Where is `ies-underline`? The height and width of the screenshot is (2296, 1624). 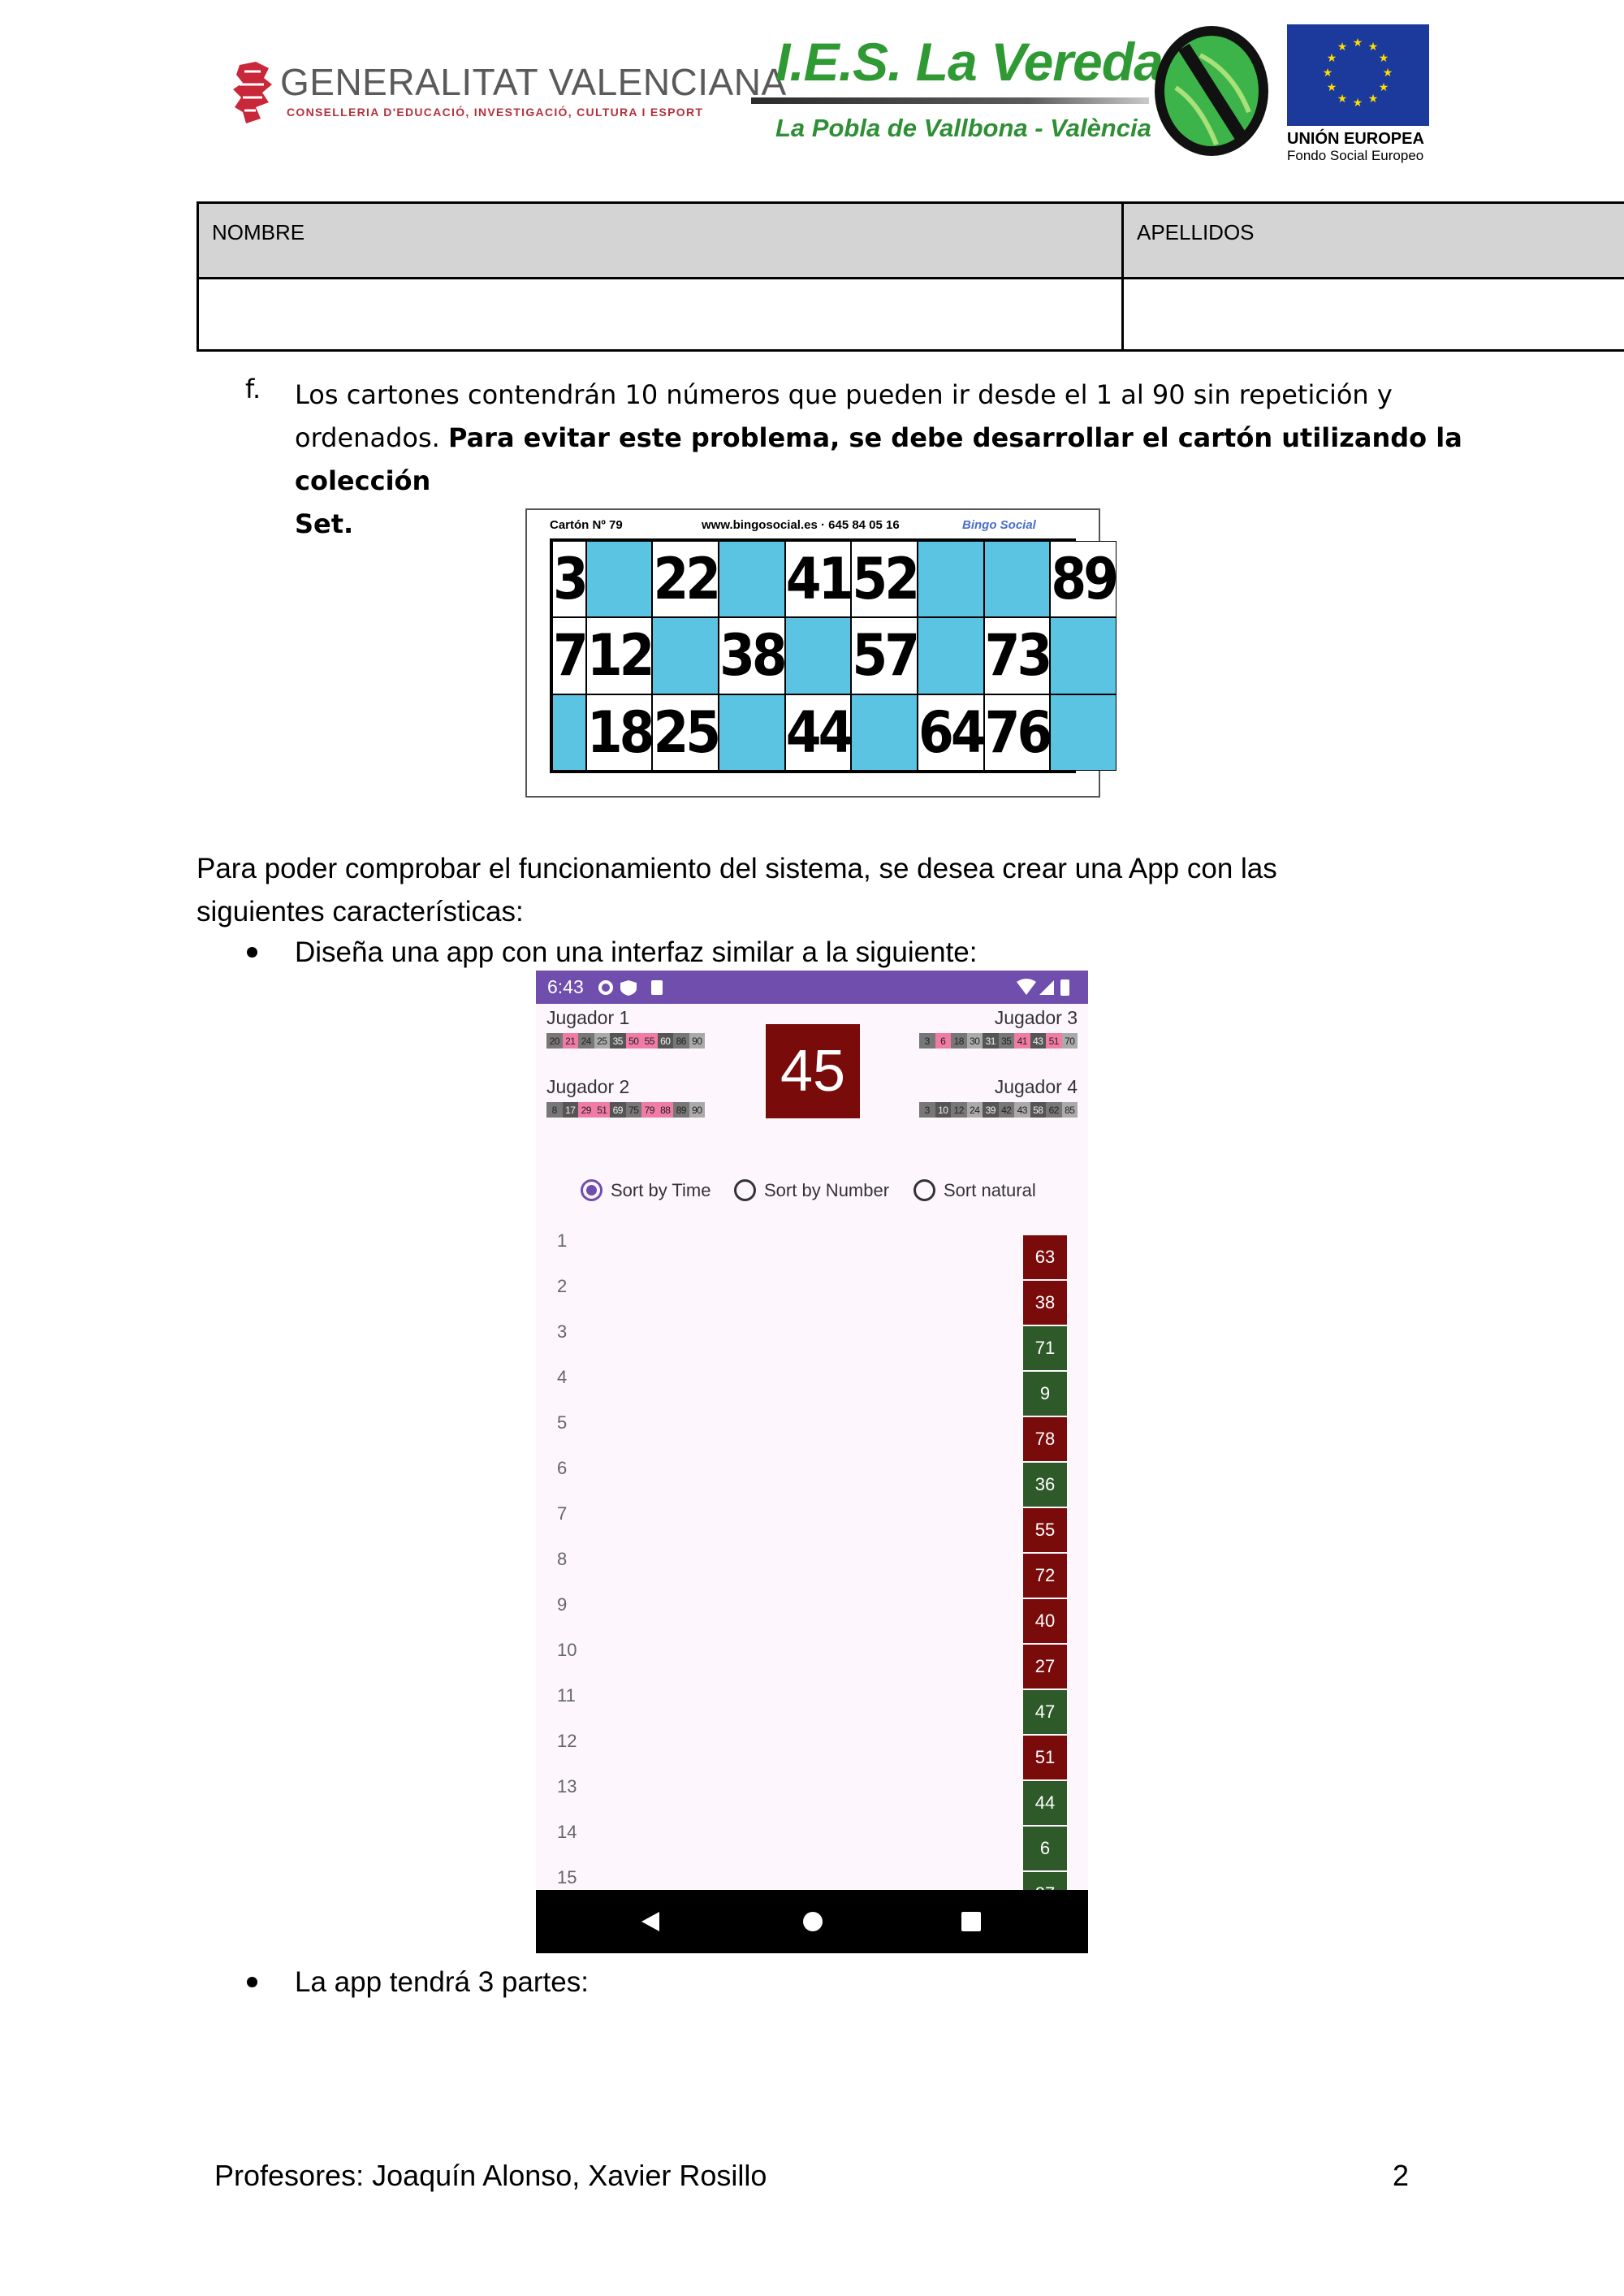 ies-underline is located at coordinates (950, 100).